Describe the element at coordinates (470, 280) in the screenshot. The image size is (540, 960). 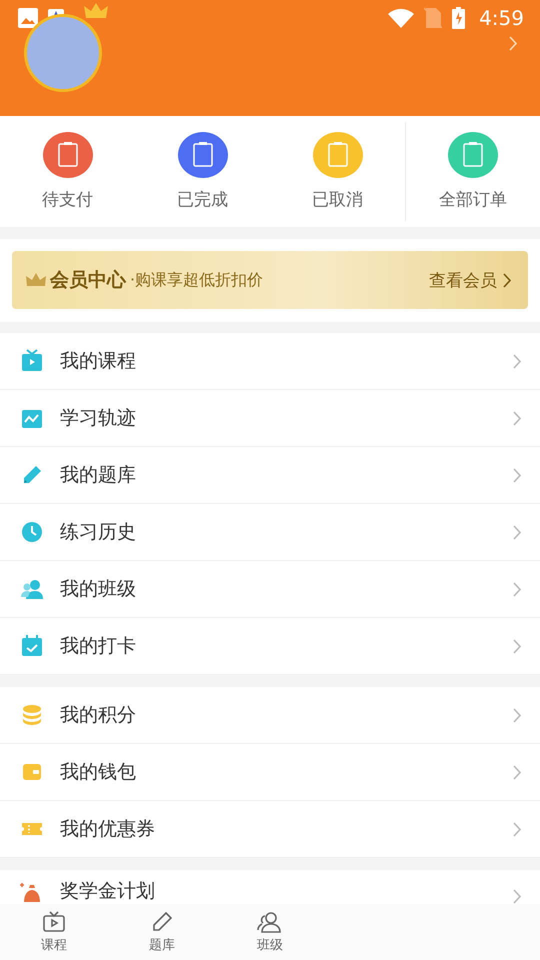
I see `view-membership-link: 查看会员` at that location.